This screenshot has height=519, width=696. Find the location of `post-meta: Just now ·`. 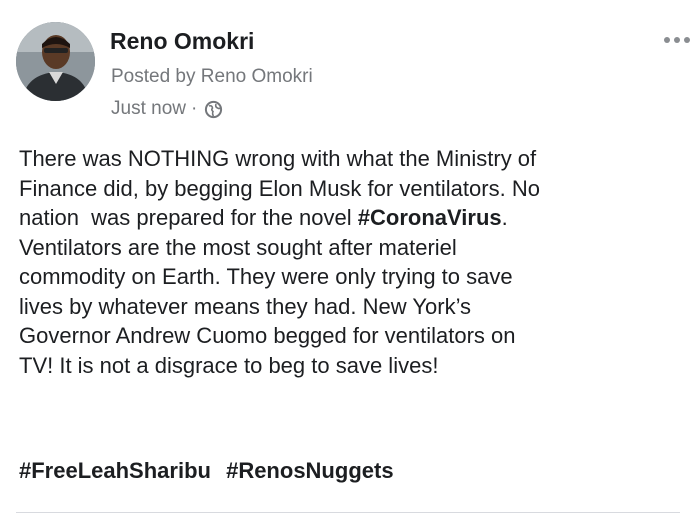

post-meta: Just now · is located at coordinates (167, 109).